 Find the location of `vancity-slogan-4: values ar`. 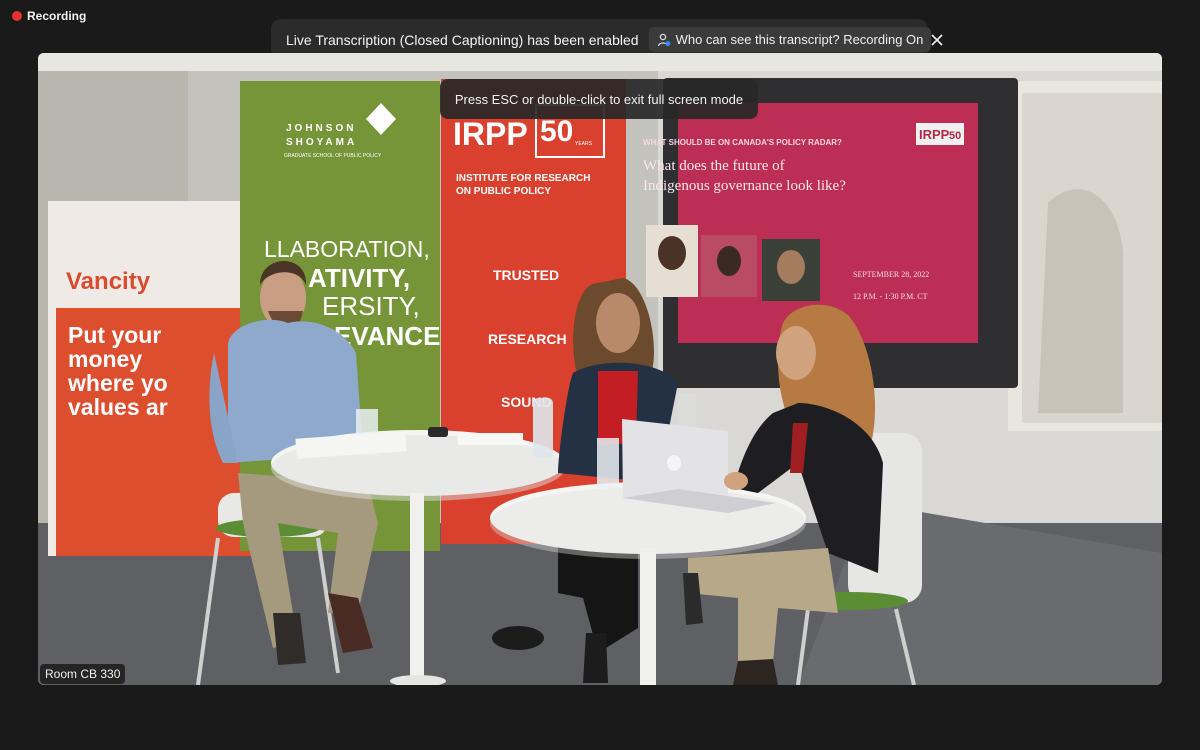

vancity-slogan-4: values ar is located at coordinates (118, 407).